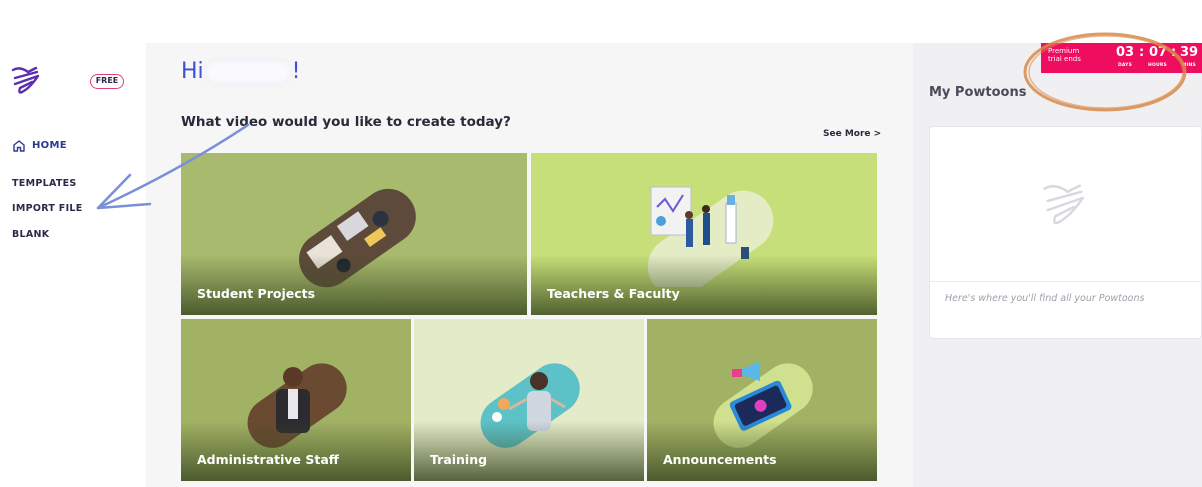 The image size is (1202, 487). Describe the element at coordinates (192, 71) in the screenshot. I see `greeting-prefix: Hi` at that location.